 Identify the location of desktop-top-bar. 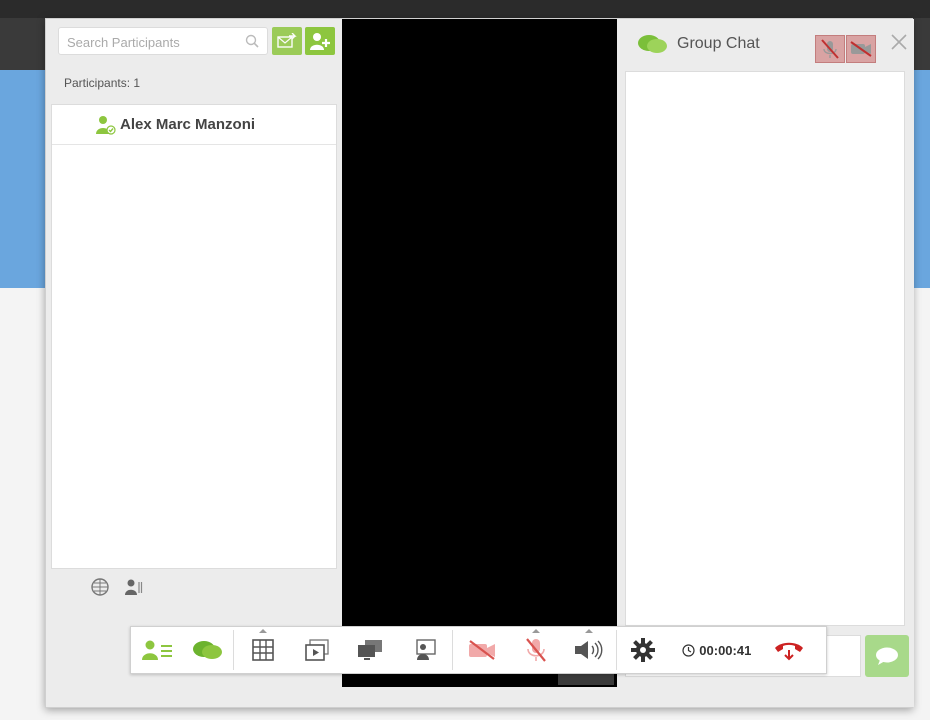
(465, 9).